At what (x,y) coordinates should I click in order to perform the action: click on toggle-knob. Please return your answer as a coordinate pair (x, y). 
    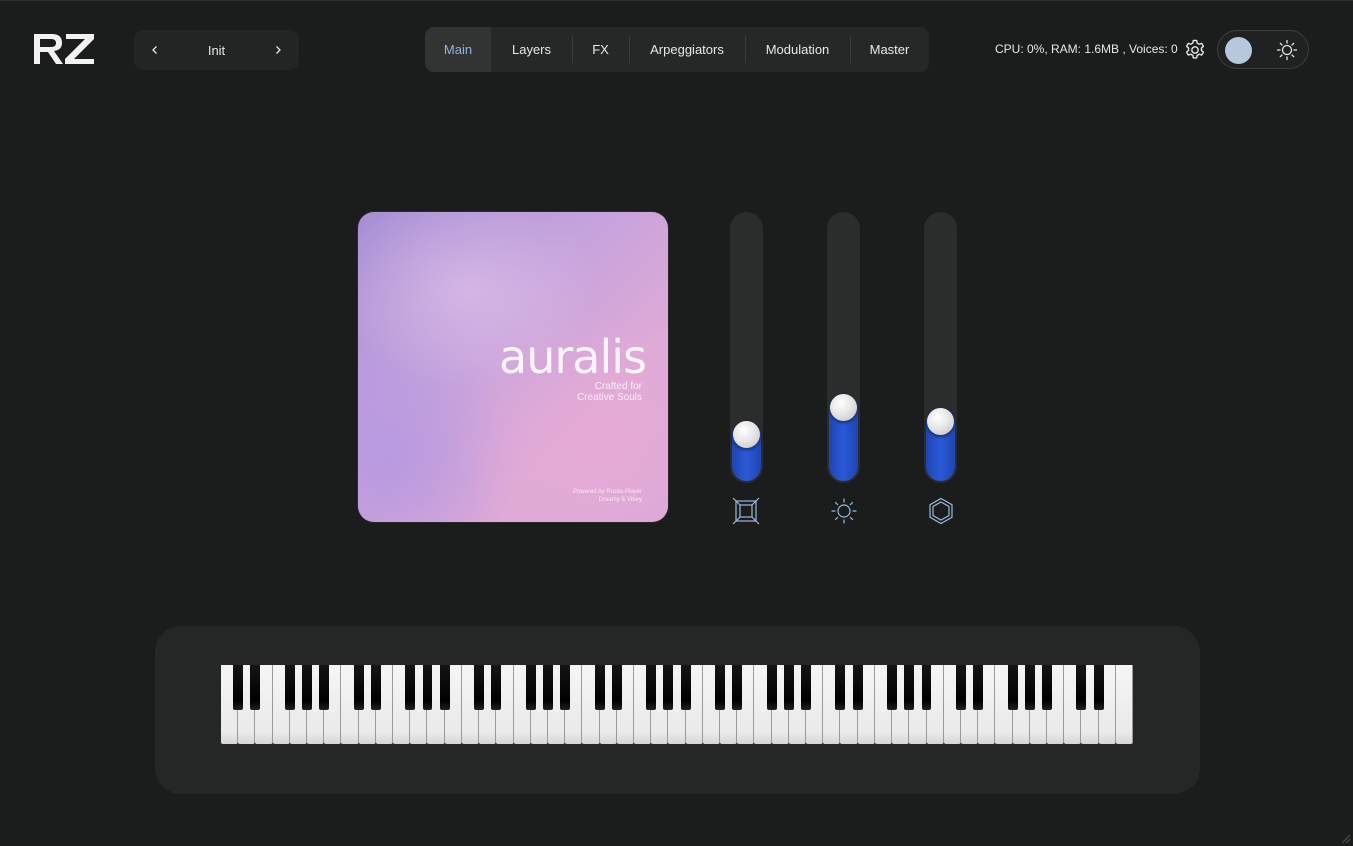
    Looking at the image, I should click on (1238, 50).